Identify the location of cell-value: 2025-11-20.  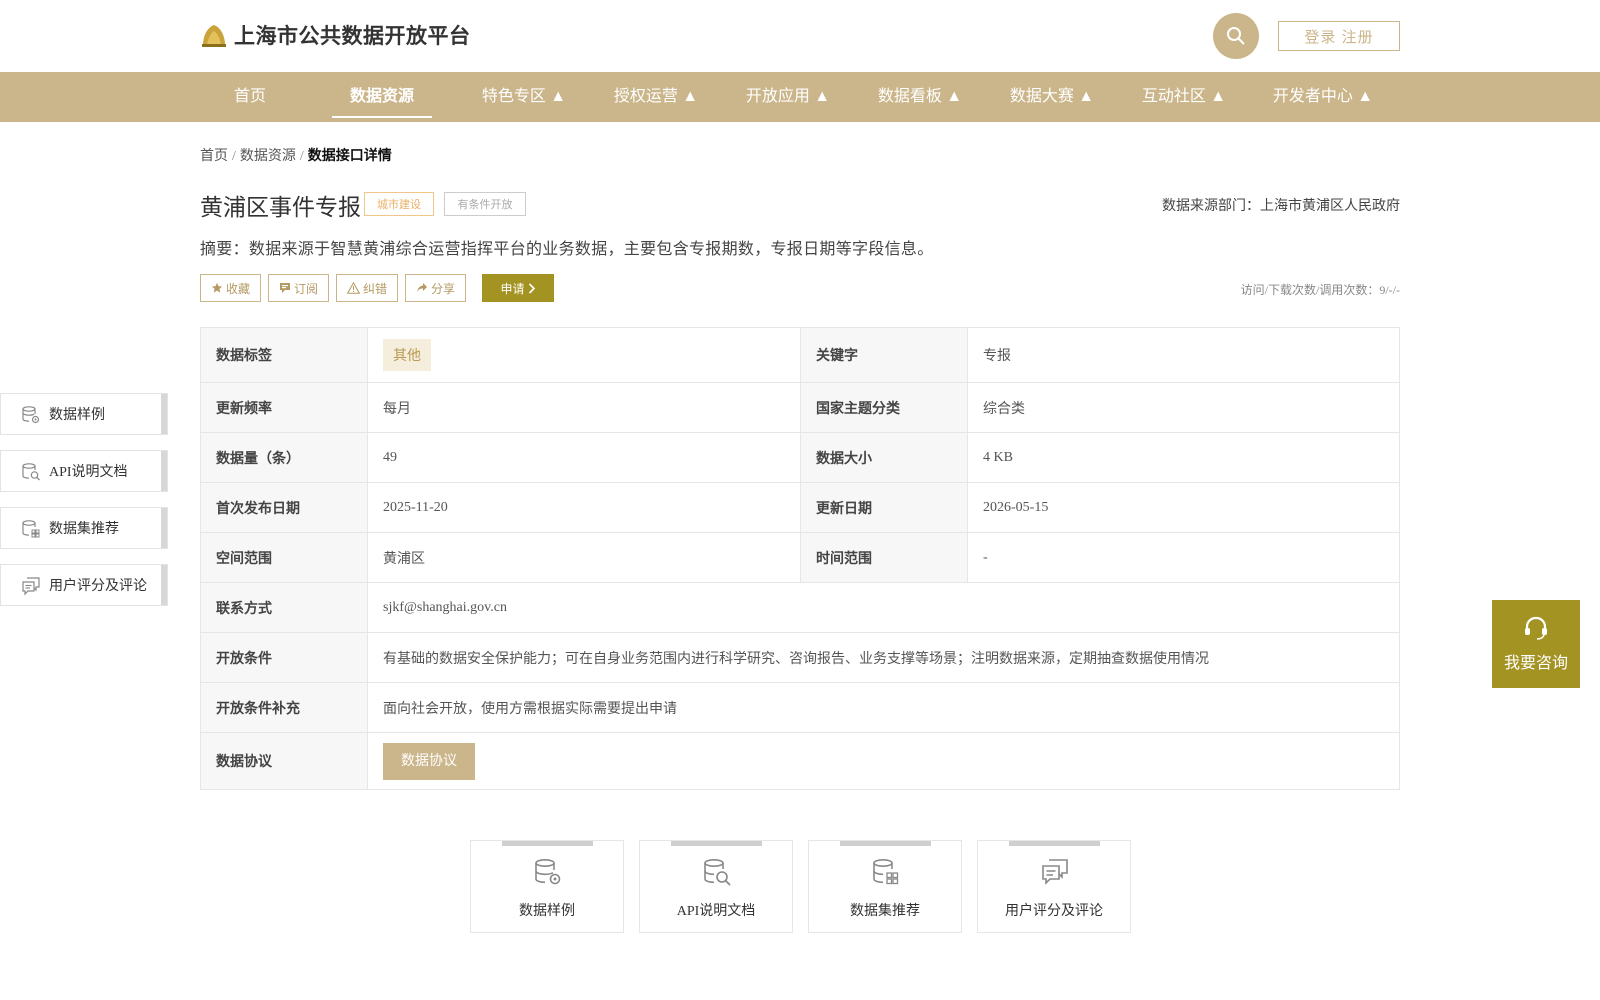
(584, 507).